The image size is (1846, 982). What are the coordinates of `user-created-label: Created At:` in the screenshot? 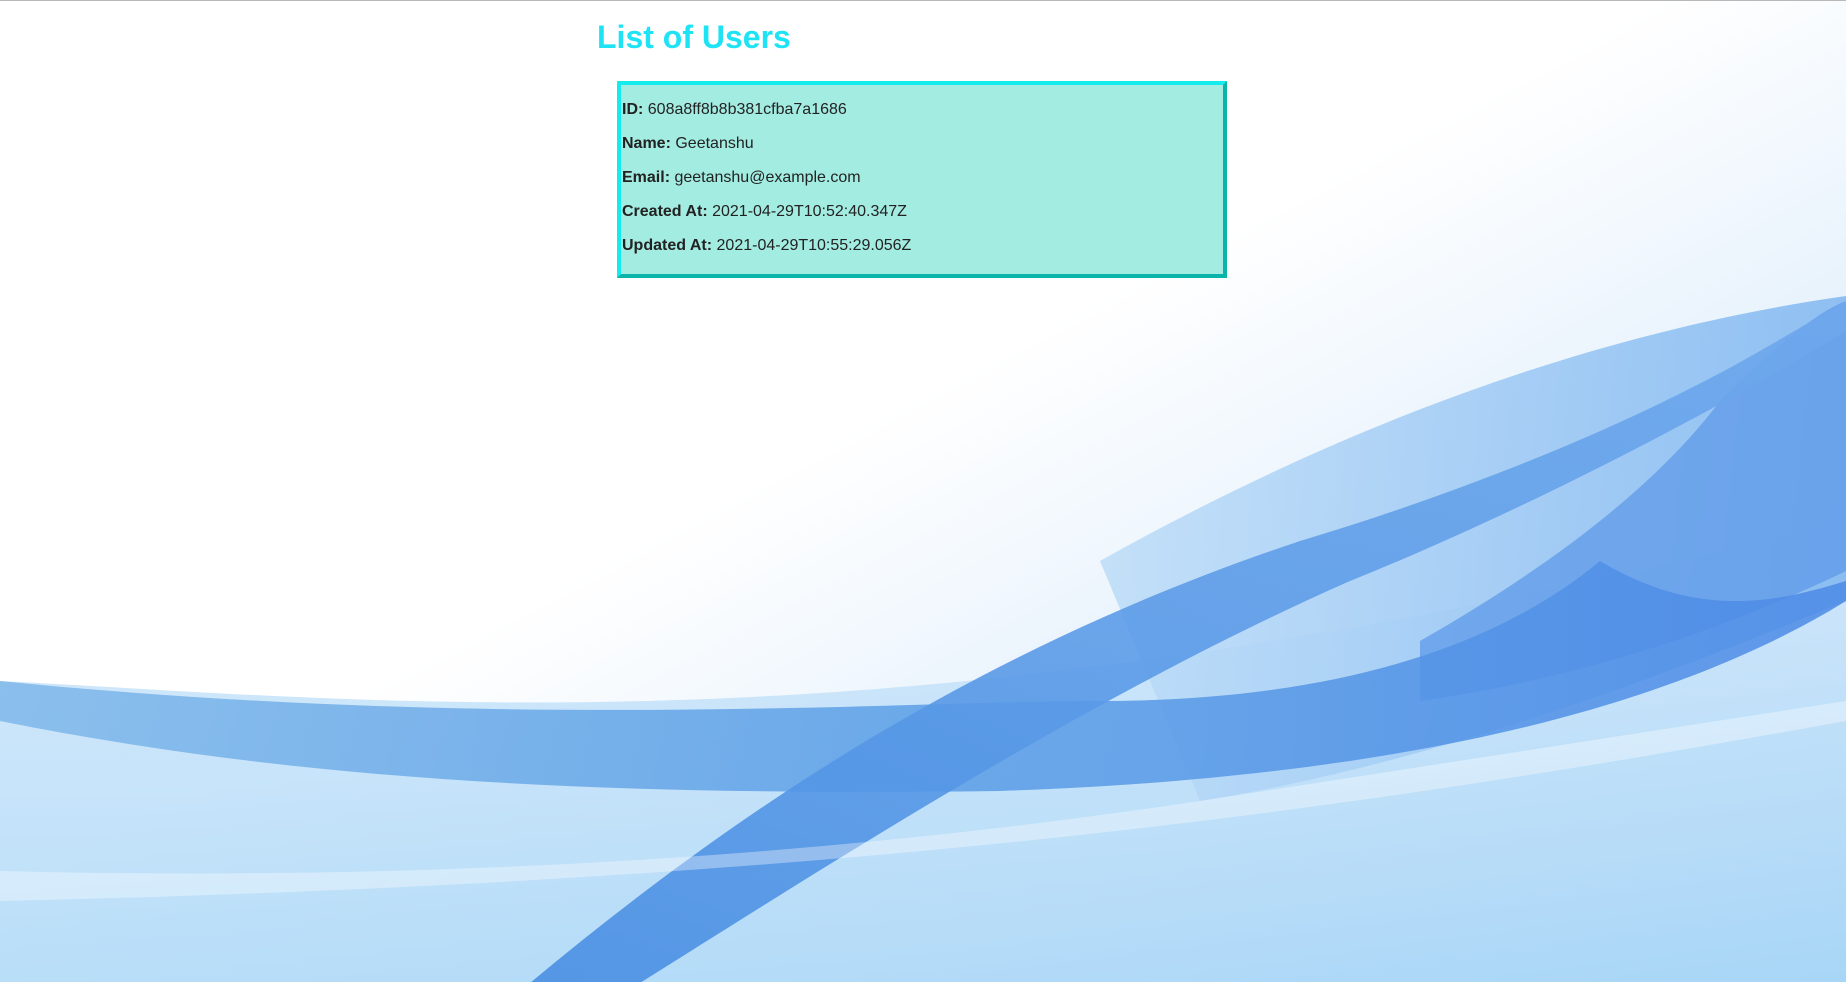 It's located at (665, 211).